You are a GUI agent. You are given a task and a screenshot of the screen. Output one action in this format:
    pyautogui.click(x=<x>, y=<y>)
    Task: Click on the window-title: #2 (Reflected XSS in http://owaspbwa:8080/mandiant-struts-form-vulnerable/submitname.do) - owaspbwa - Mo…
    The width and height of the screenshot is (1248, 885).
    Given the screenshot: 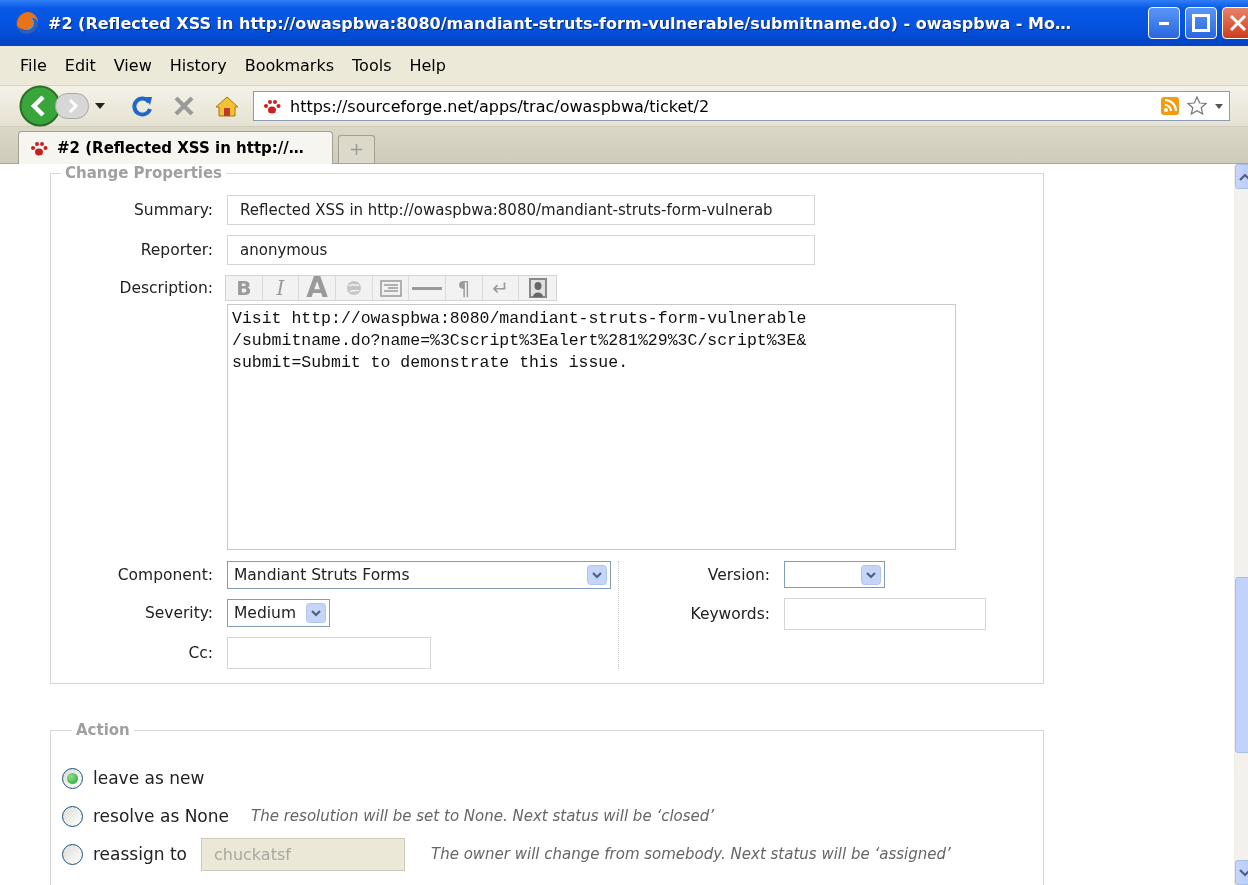 What is the action you would take?
    pyautogui.click(x=560, y=23)
    